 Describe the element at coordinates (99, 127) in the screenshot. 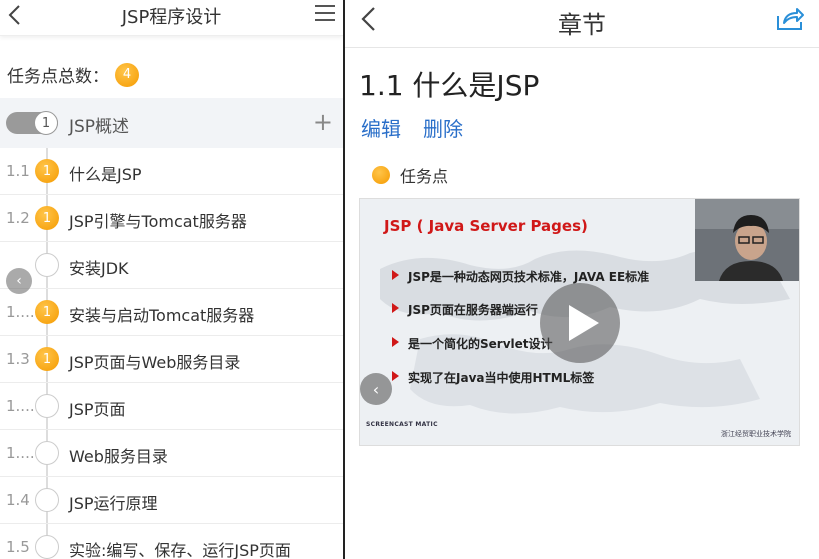

I see `chapter-label: JSP概述` at that location.